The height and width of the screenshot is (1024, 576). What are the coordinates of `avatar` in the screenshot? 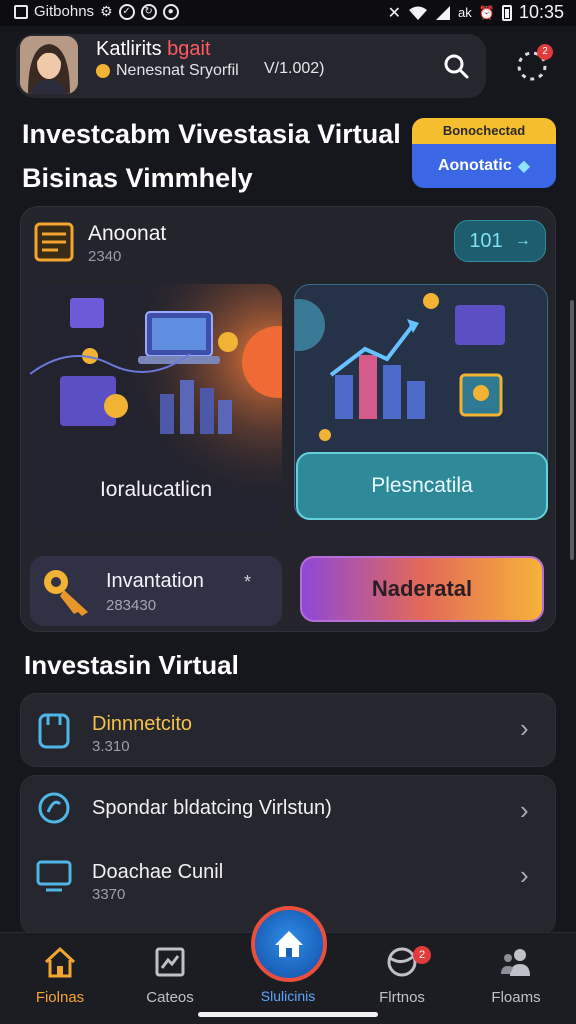 It's located at (49, 65).